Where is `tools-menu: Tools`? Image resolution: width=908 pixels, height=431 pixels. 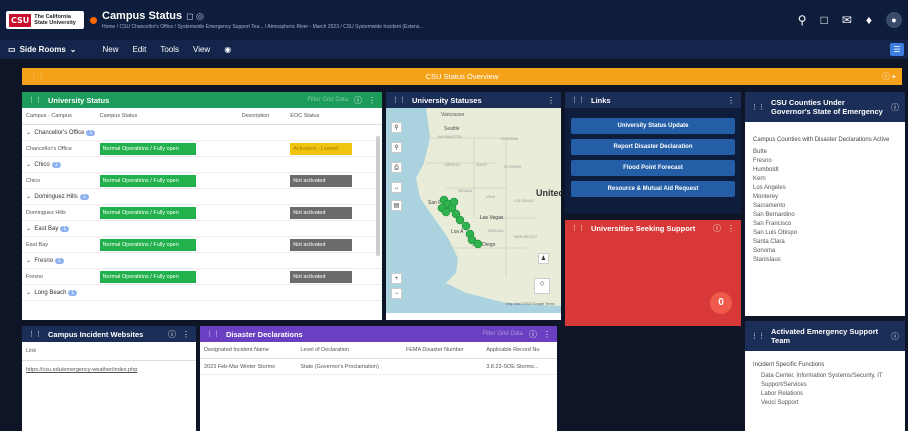 tools-menu: Tools is located at coordinates (169, 49).